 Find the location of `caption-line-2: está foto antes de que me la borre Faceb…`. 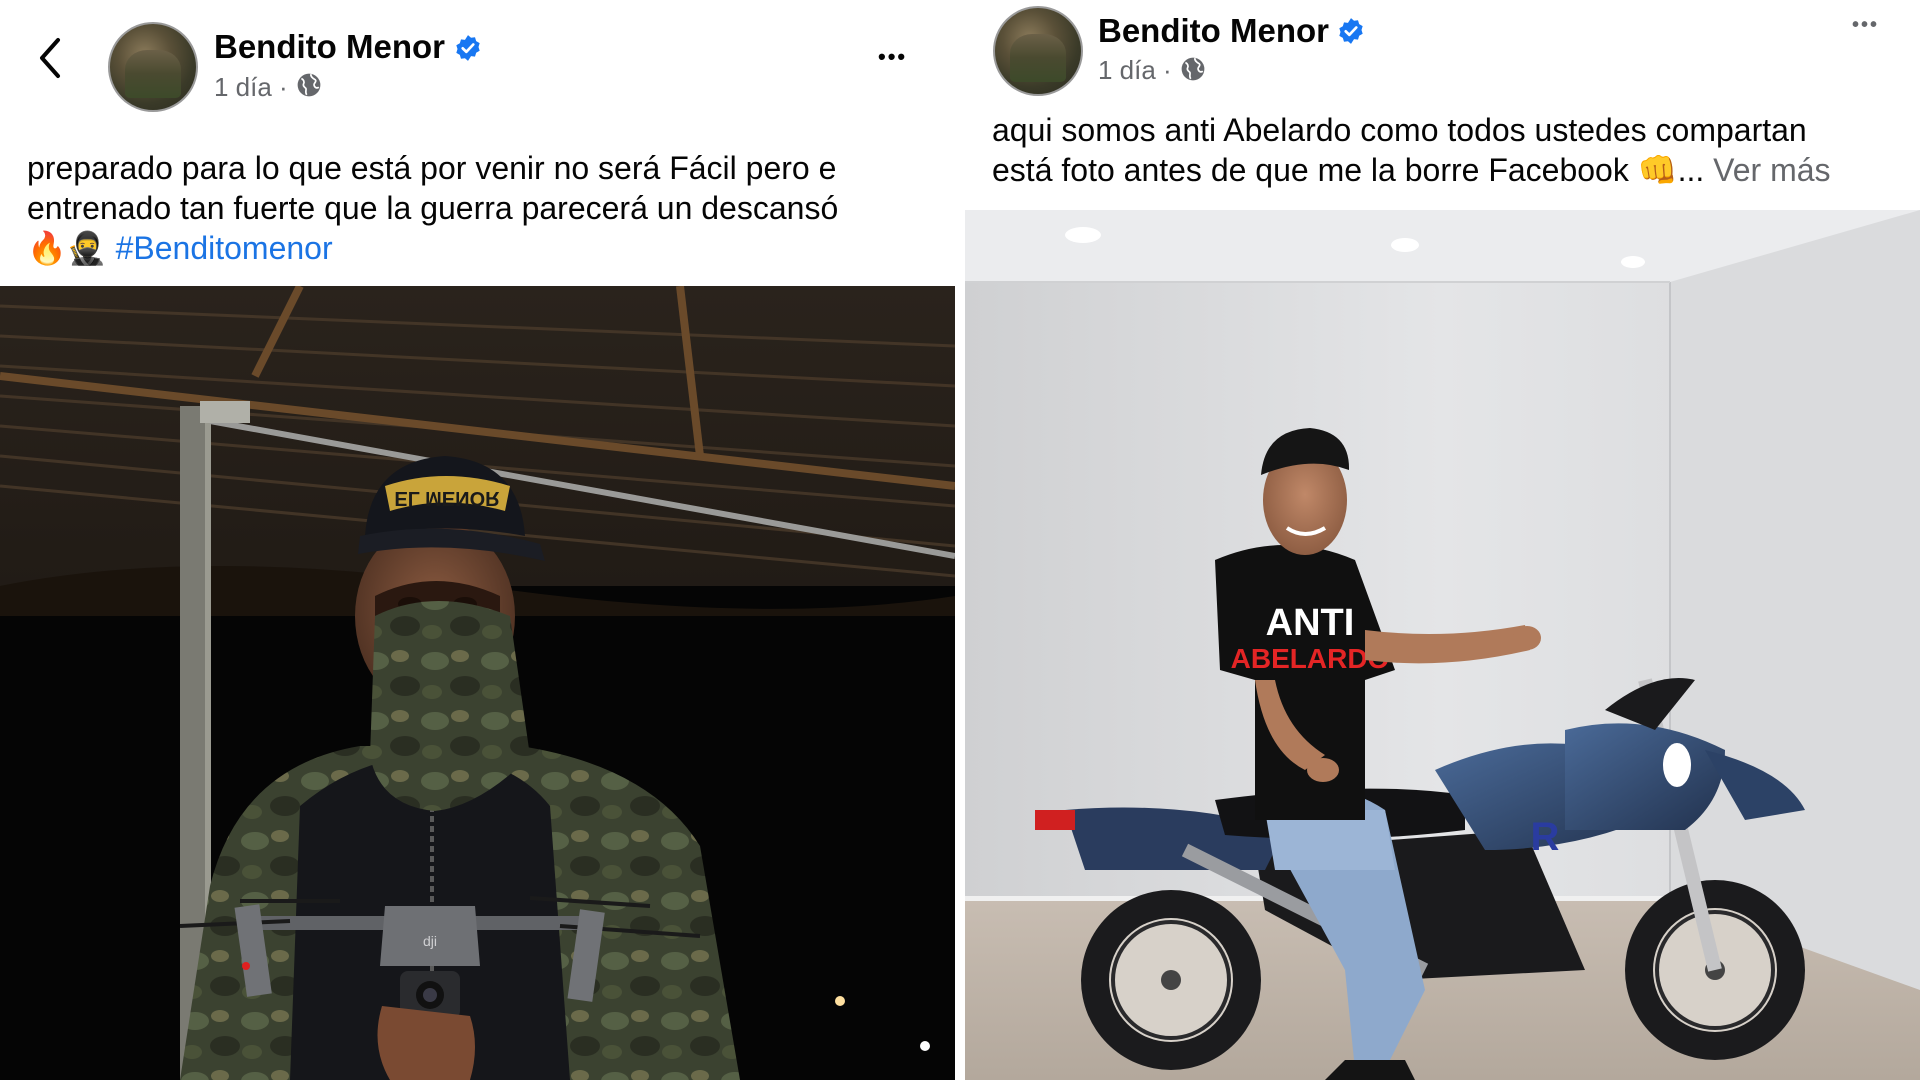

caption-line-2: está foto antes de que me la borre Faceb… is located at coordinates (1310, 170).